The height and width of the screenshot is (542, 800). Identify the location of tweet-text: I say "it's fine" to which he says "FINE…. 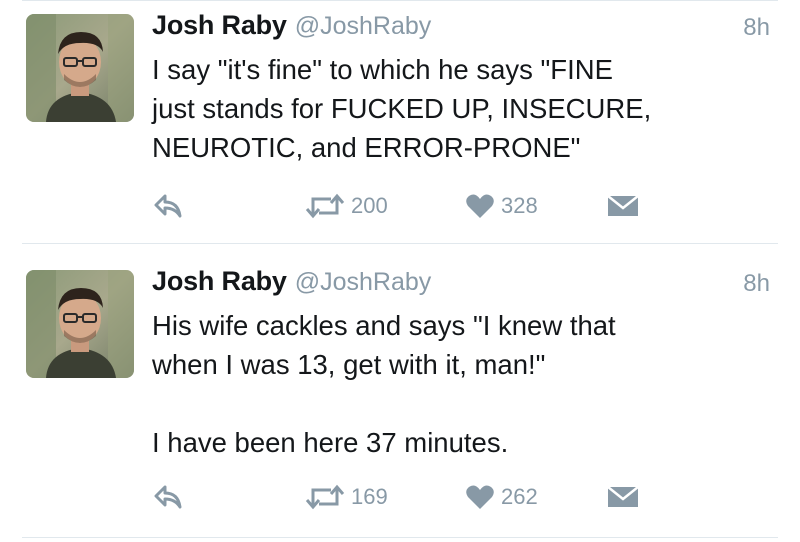
(402, 108).